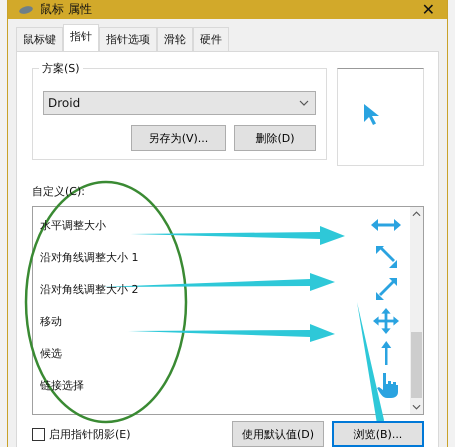 This screenshot has height=447, width=455. Describe the element at coordinates (275, 138) in the screenshot. I see `scheme-button: 删除(D)` at that location.